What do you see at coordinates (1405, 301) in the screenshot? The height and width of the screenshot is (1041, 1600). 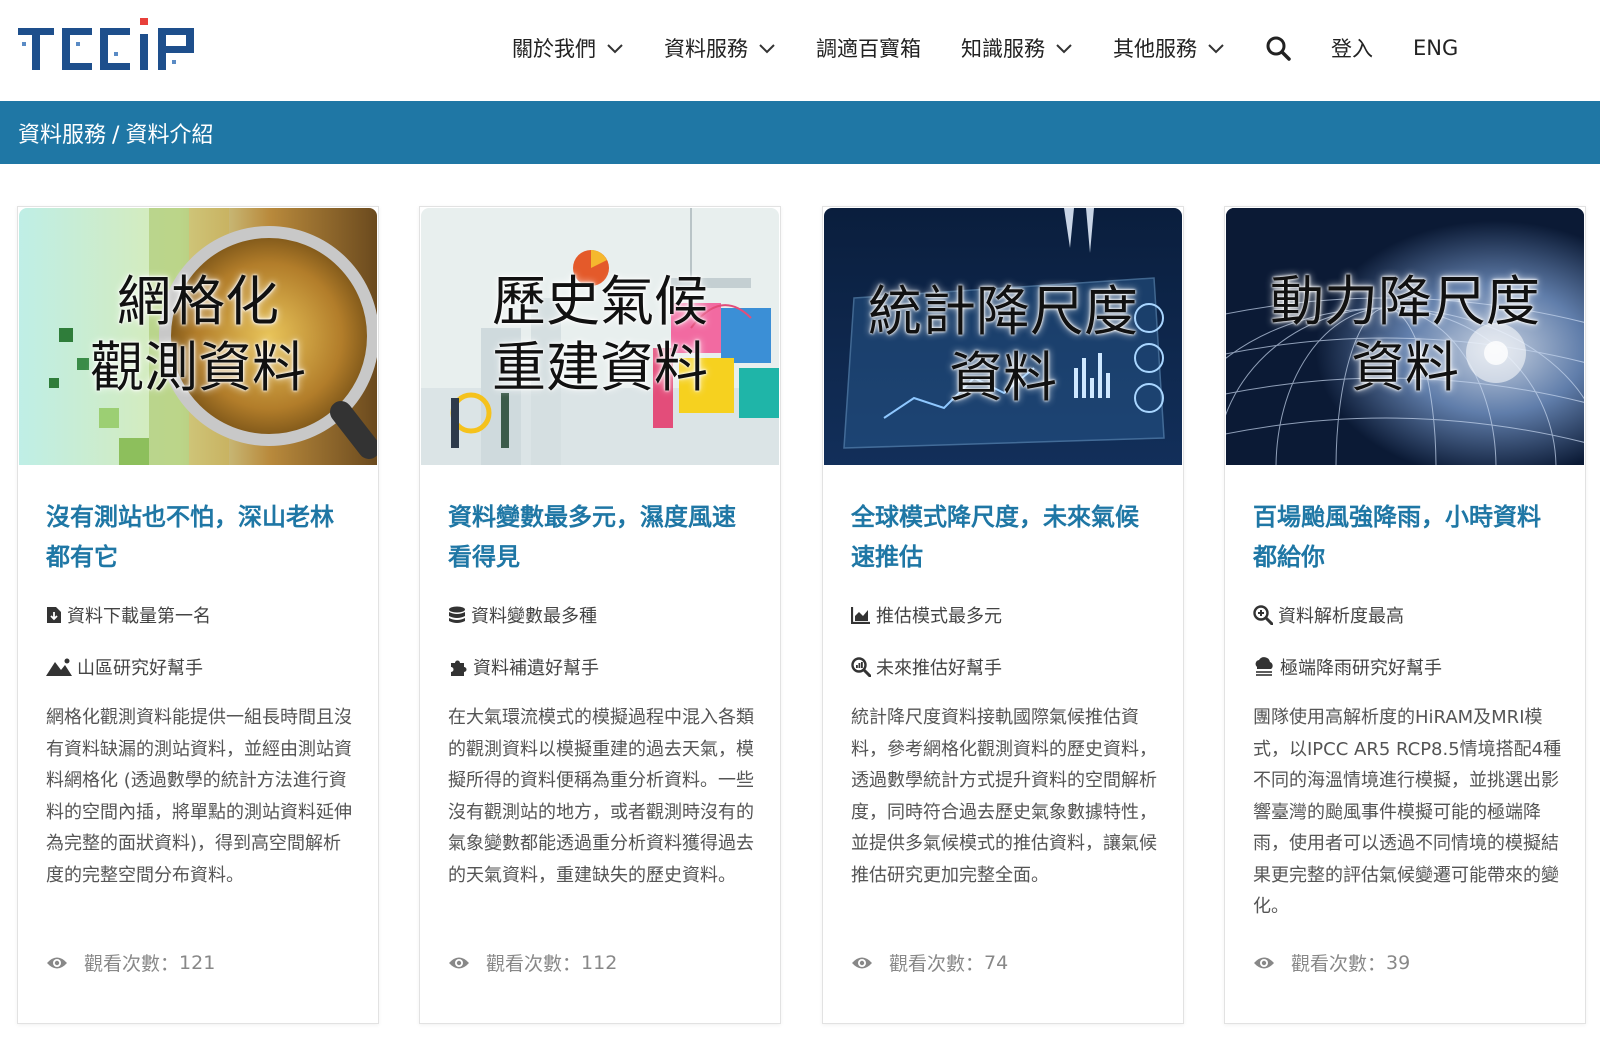 I see `card-image-title-line1: 動力降尺度` at bounding box center [1405, 301].